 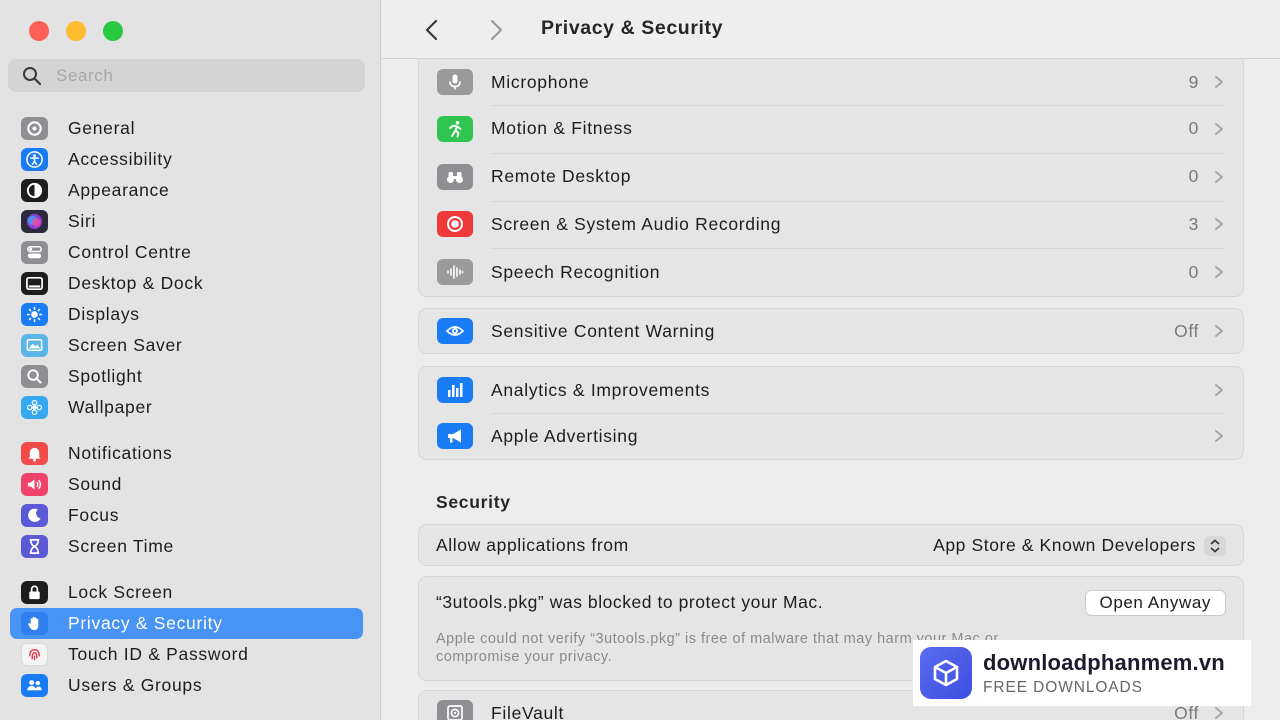 I want to click on control-centre-icon, so click(x=34, y=252).